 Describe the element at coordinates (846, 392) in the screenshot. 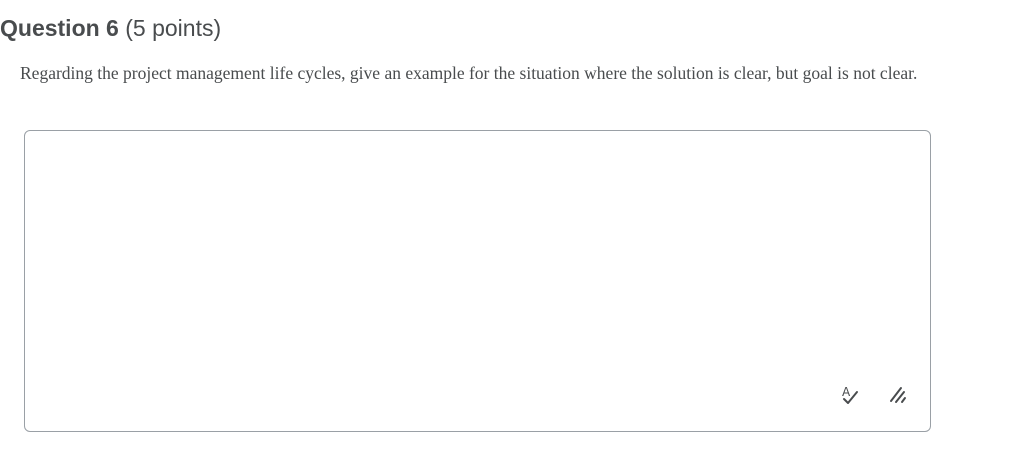

I see `svg-text: A` at that location.